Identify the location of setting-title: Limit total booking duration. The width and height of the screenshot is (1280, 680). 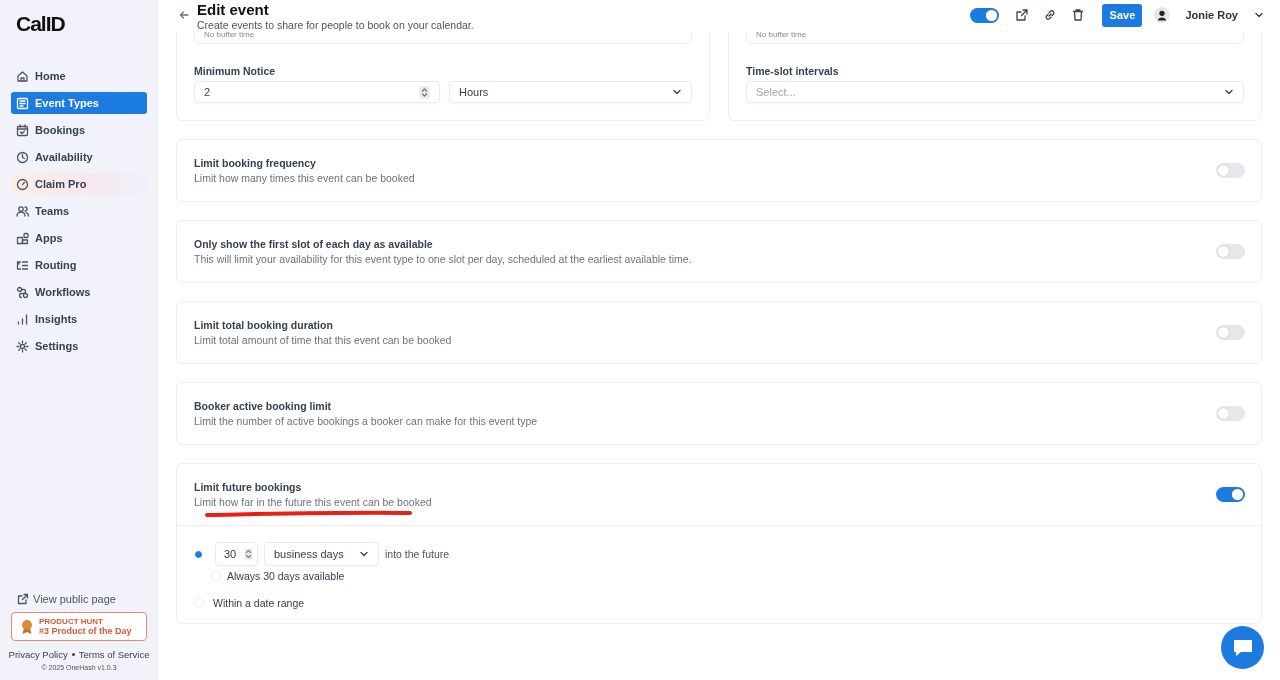
(264, 325).